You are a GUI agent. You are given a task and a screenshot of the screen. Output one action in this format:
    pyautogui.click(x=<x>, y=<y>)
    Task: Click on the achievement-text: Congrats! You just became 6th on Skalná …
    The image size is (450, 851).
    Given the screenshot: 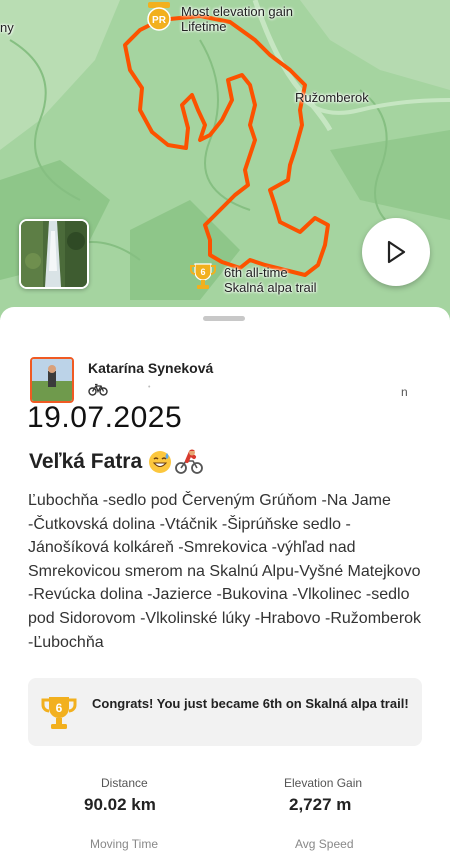 What is the action you would take?
    pyautogui.click(x=250, y=703)
    